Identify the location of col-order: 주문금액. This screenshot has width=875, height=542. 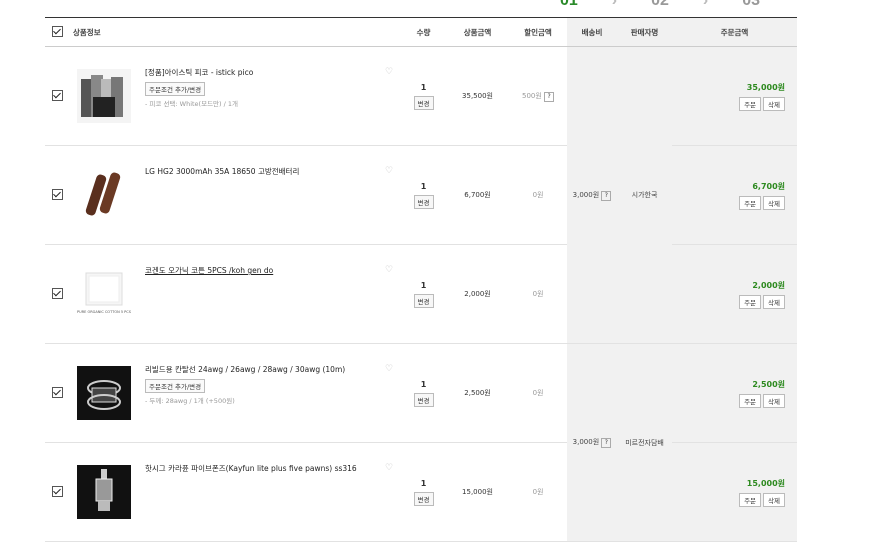
(735, 32).